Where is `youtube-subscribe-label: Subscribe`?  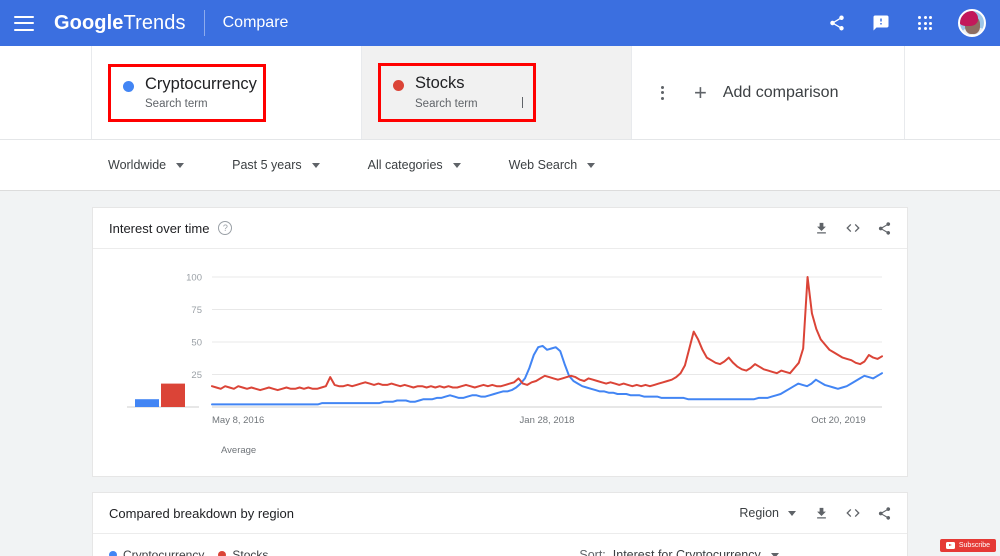
youtube-subscribe-label: Subscribe is located at coordinates (974, 545).